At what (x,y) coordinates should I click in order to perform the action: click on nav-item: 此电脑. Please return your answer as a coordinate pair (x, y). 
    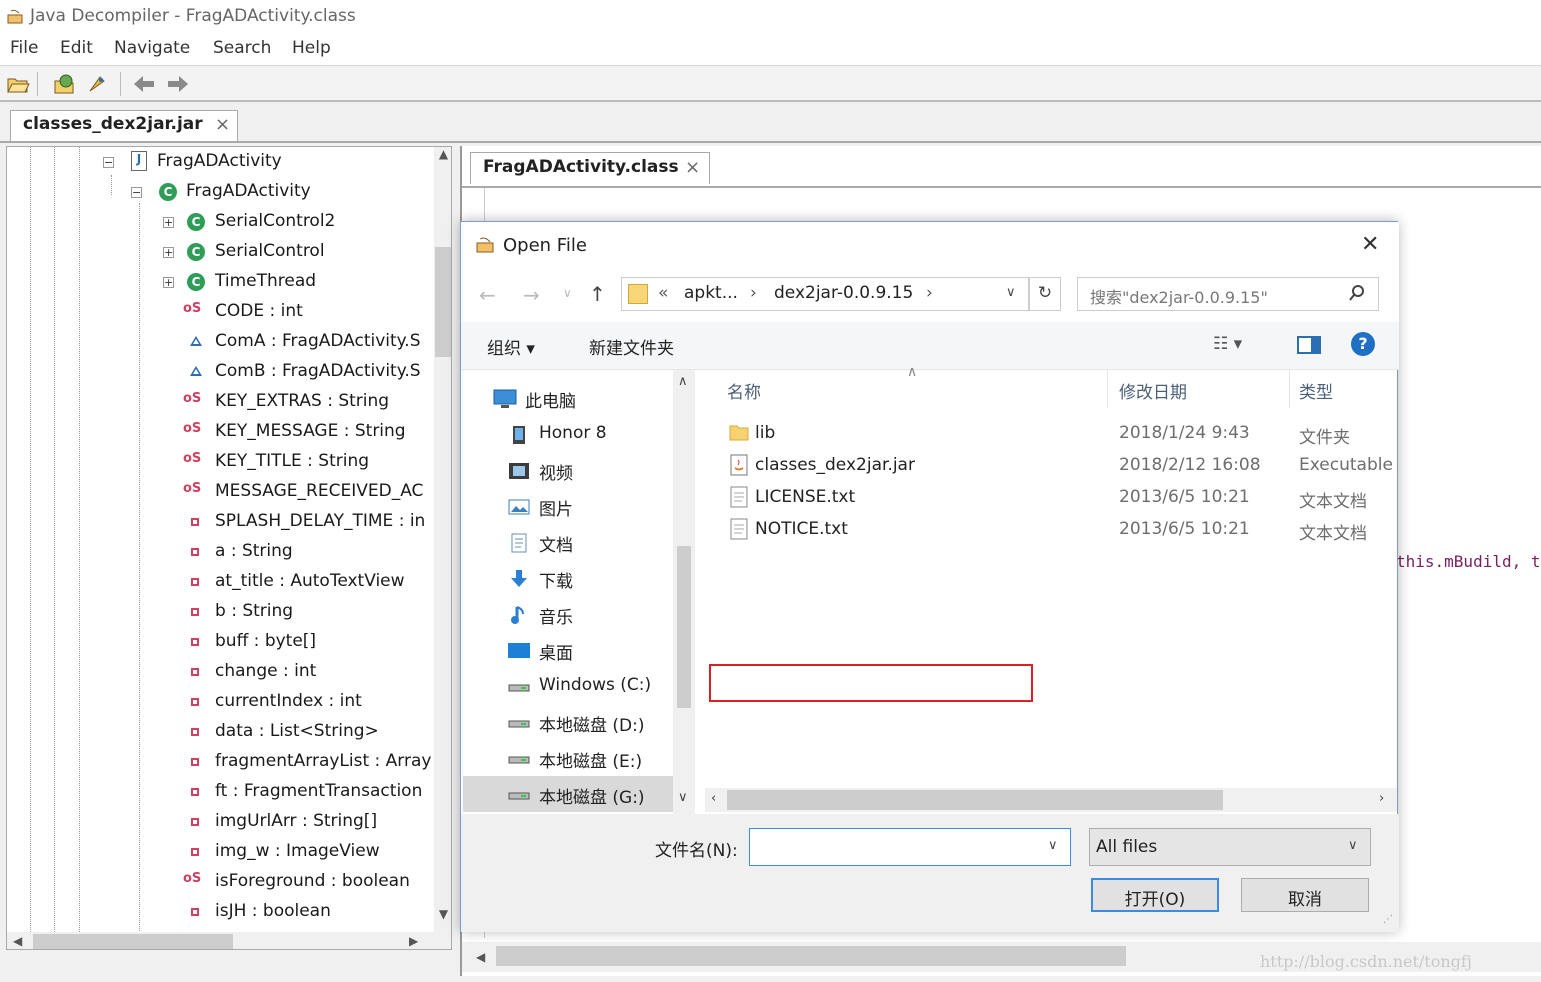
    Looking at the image, I should click on (568, 398).